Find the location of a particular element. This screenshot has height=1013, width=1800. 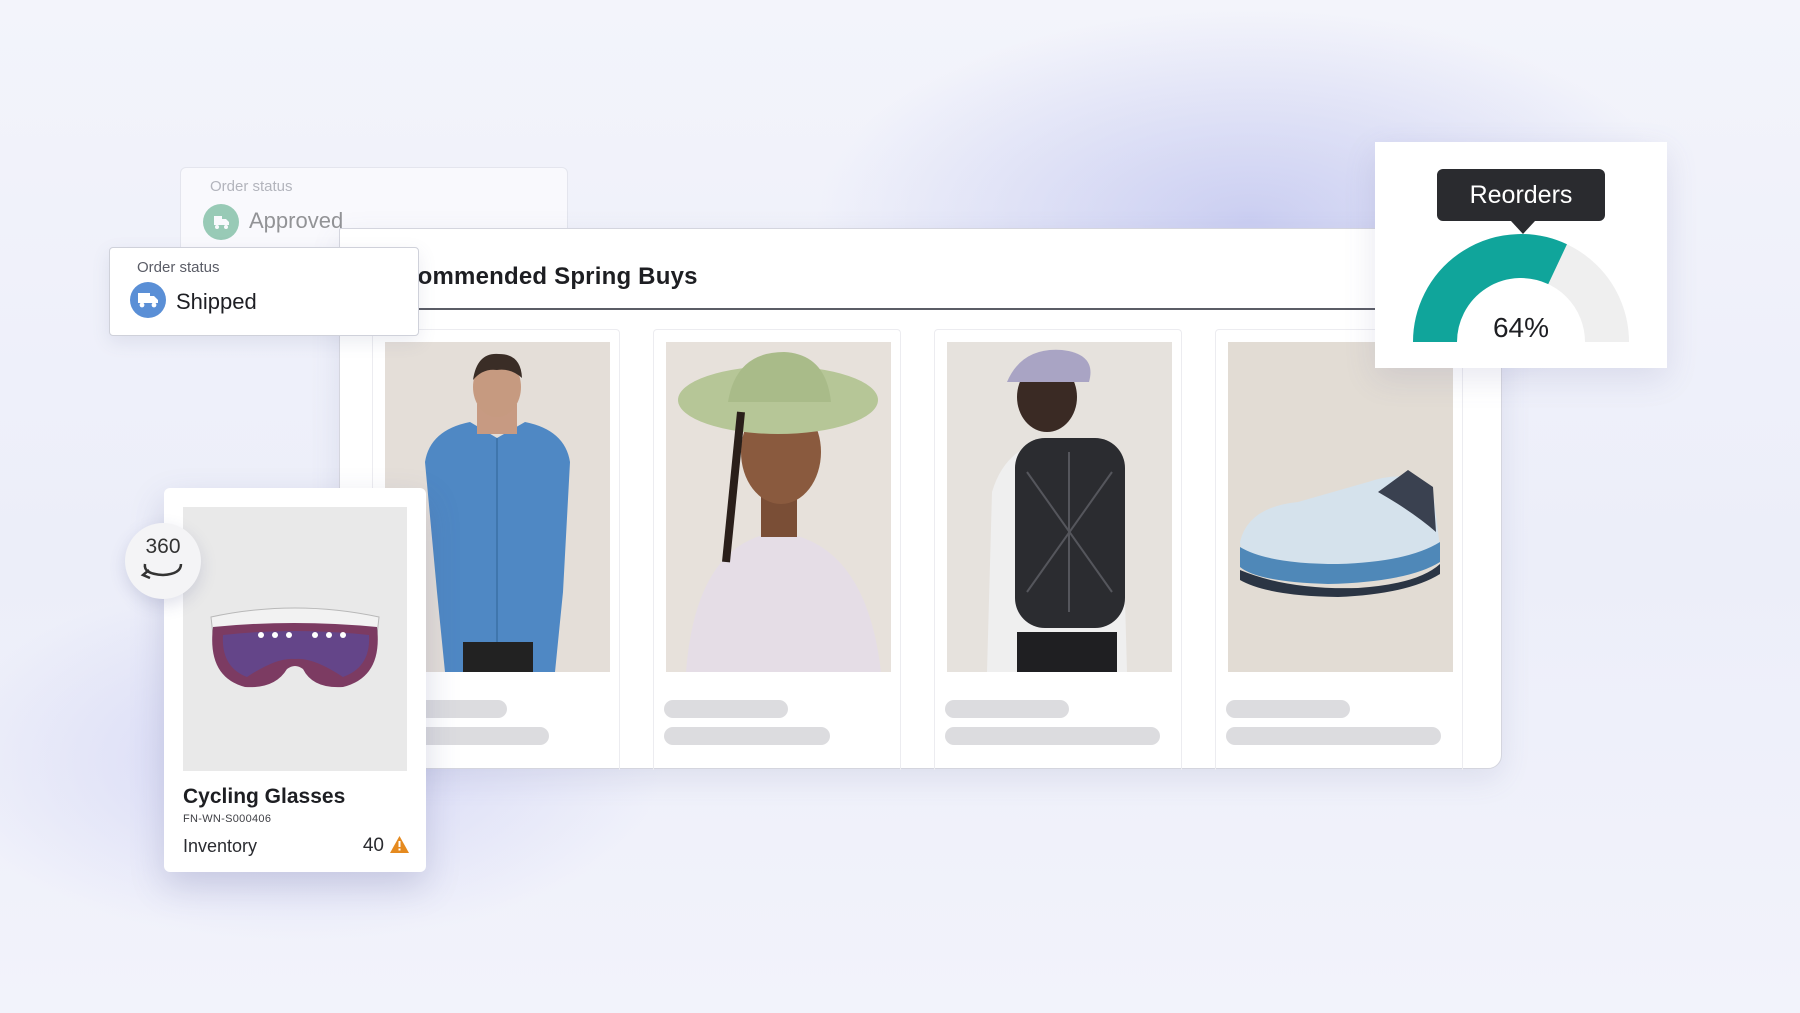

product-image-hat is located at coordinates (778, 507).